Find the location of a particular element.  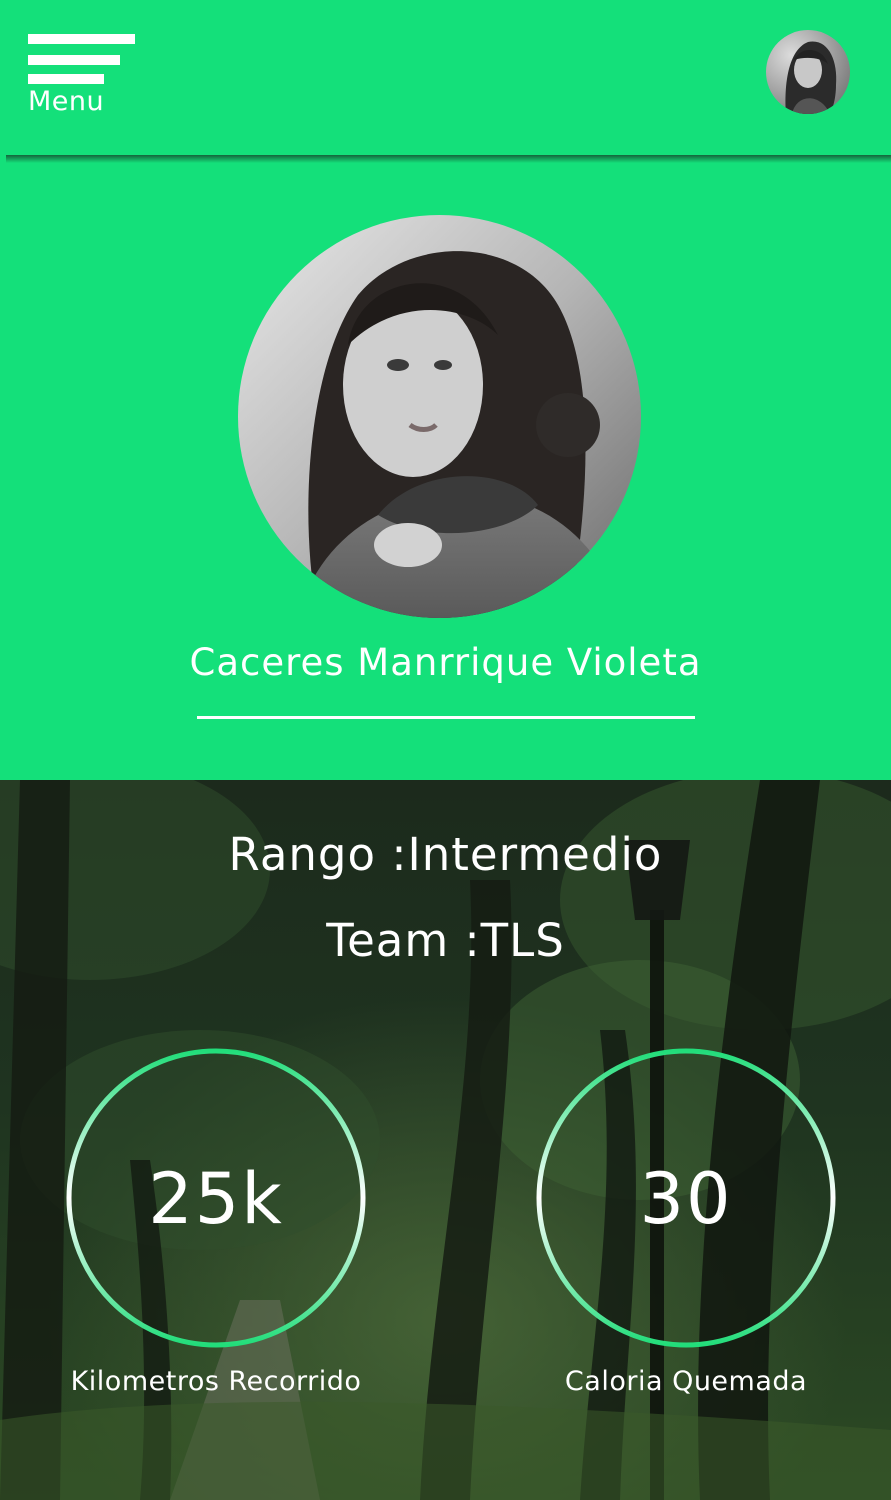

avatar-photo-small is located at coordinates (808, 72).